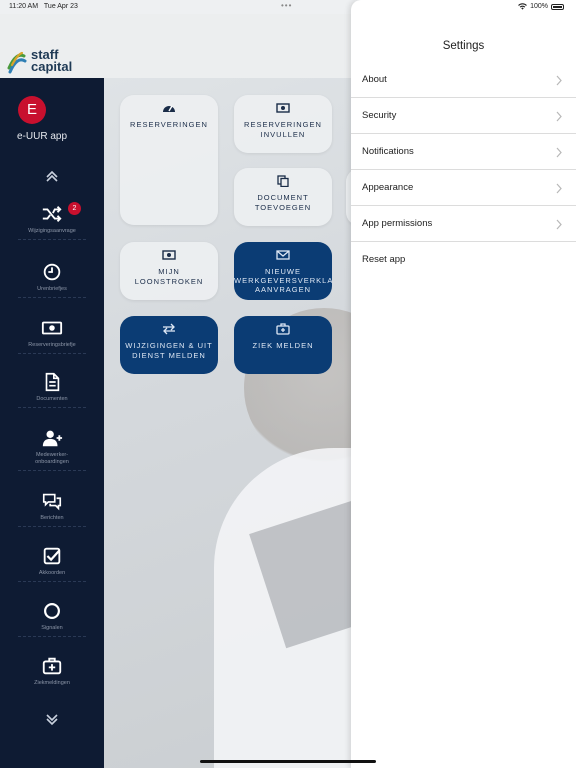 Image resolution: width=576 pixels, height=768 pixels. Describe the element at coordinates (52, 573) in the screenshot. I see `sidebar-item-label: Akkoorden` at that location.